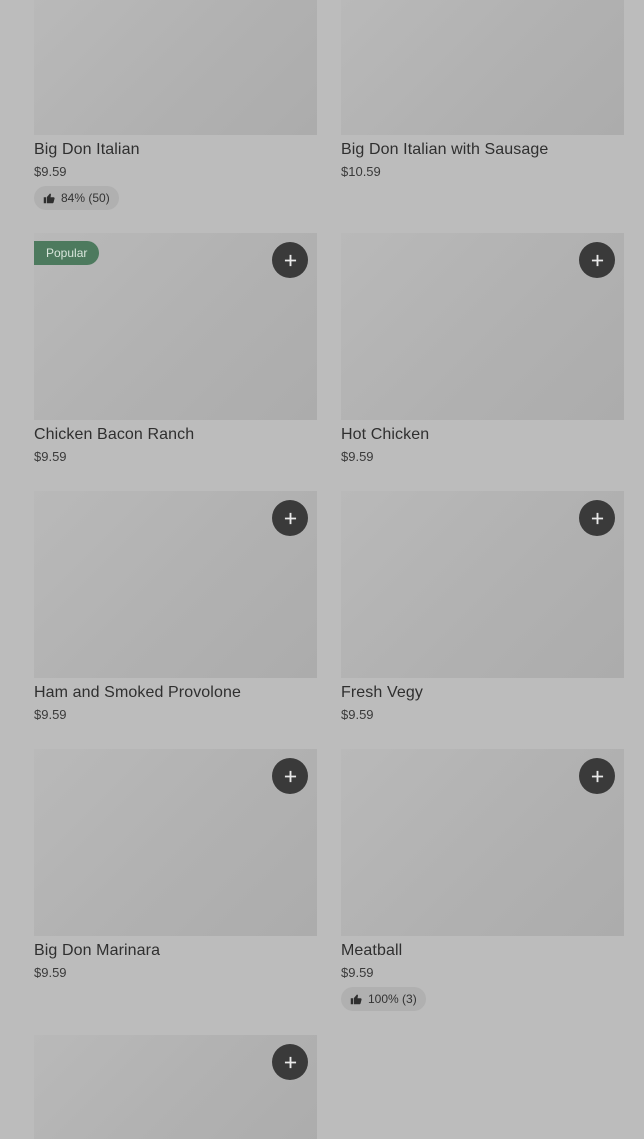 This screenshot has height=1139, width=644. I want to click on rating-text: 84% (50), so click(85, 198).